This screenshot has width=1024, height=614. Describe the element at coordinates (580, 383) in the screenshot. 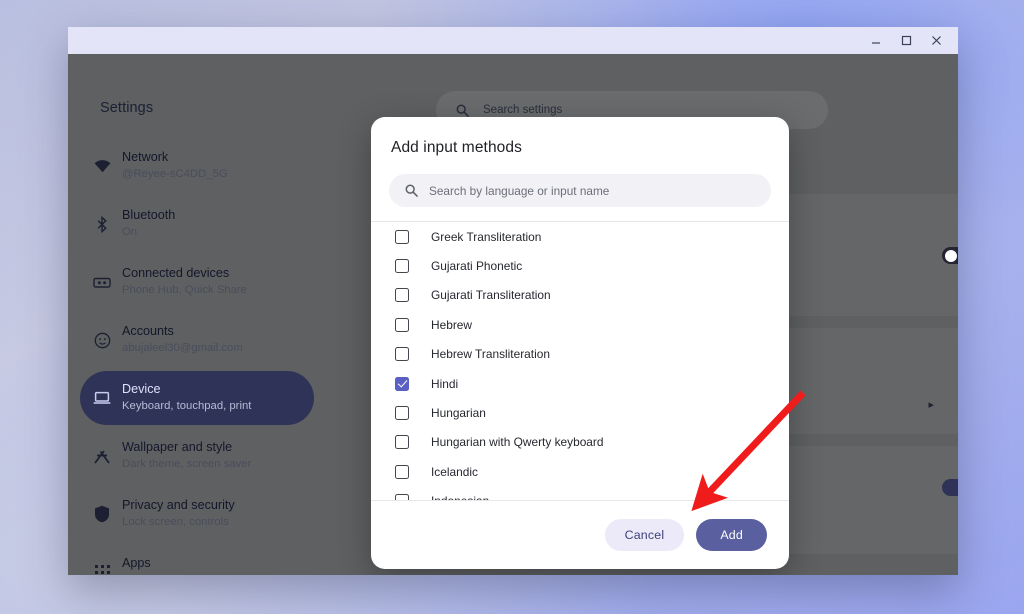

I see `list-item: Hindi` at that location.